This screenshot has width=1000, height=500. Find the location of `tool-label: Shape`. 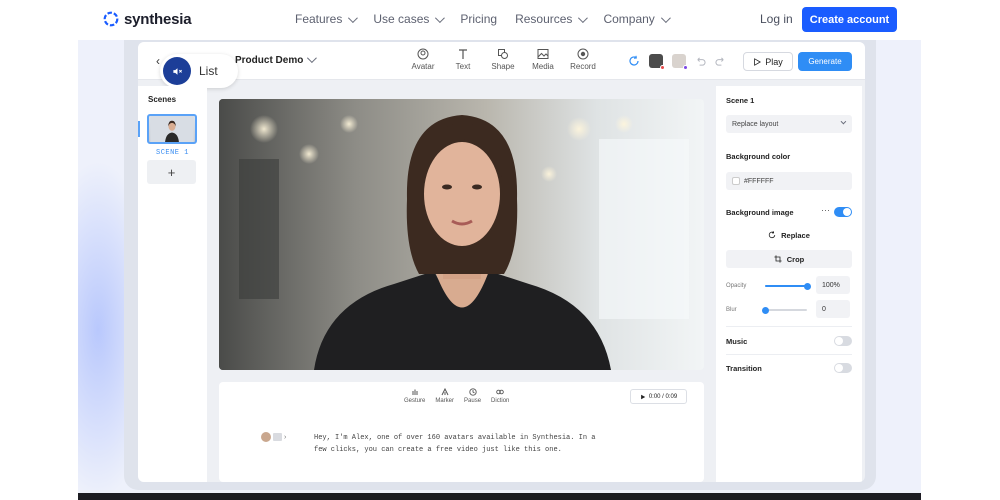

tool-label: Shape is located at coordinates (503, 66).